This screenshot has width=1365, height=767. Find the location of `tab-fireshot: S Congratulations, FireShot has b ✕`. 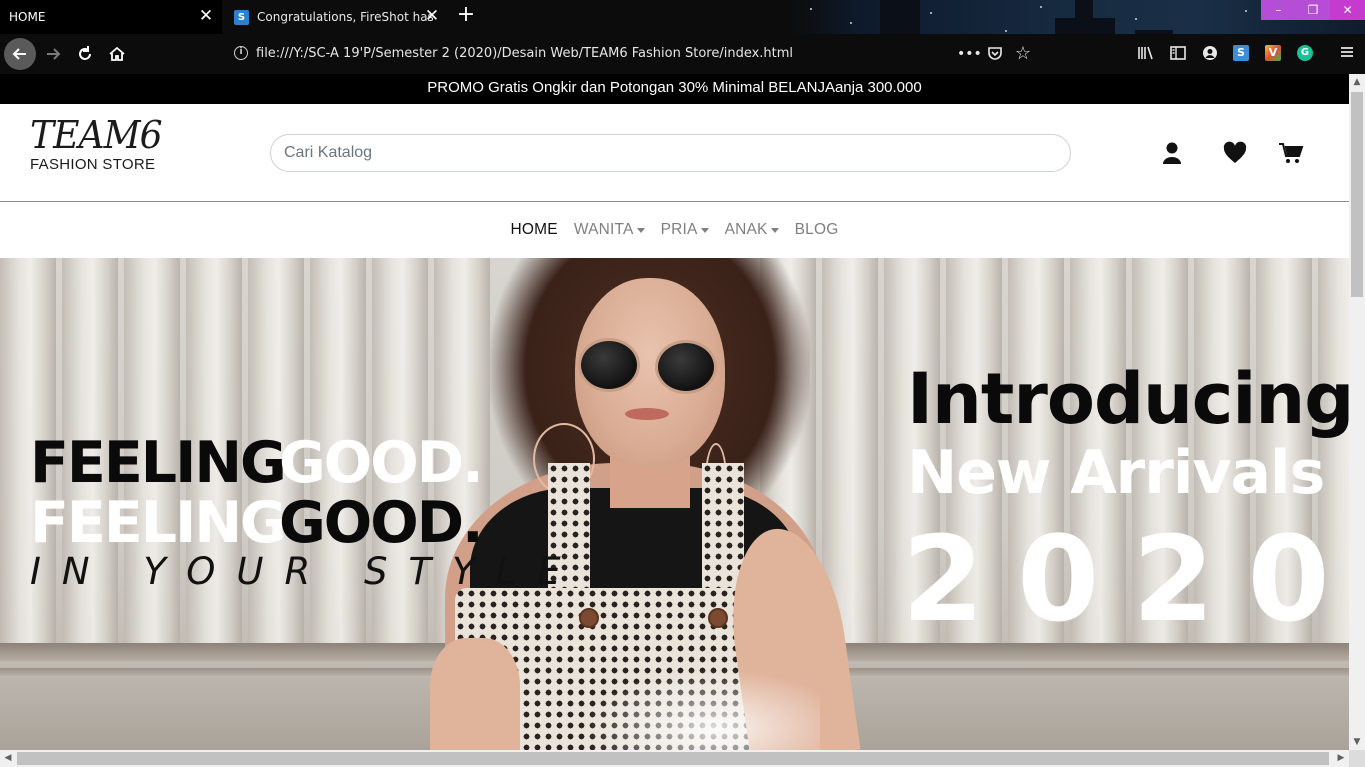

tab-fireshot: S Congratulations, FireShot has b ✕ is located at coordinates (337, 17).